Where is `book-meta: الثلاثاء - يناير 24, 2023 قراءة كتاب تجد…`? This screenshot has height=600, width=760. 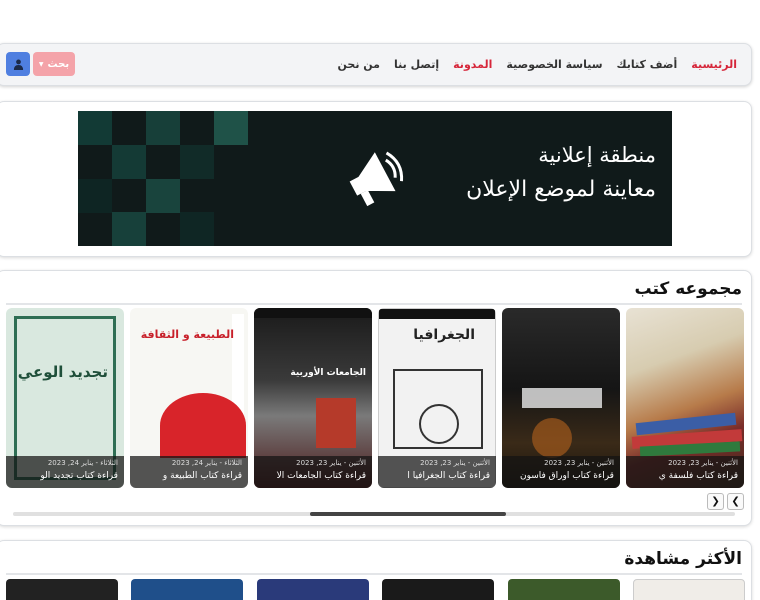 book-meta: الثلاثاء - يناير 24, 2023 قراءة كتاب تجد… is located at coordinates (65, 472).